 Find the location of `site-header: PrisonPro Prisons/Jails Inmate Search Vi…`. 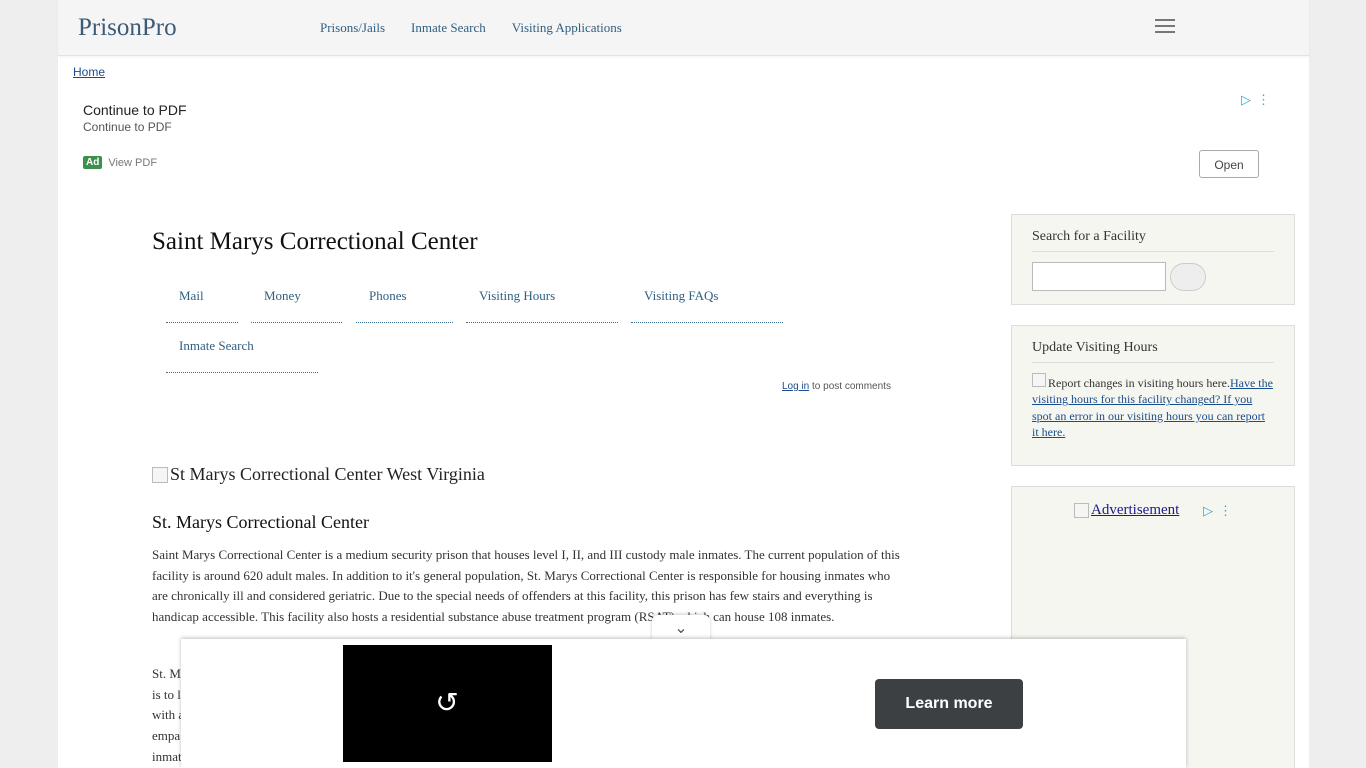

site-header: PrisonPro Prisons/Jails Inmate Search Vi… is located at coordinates (683, 28).